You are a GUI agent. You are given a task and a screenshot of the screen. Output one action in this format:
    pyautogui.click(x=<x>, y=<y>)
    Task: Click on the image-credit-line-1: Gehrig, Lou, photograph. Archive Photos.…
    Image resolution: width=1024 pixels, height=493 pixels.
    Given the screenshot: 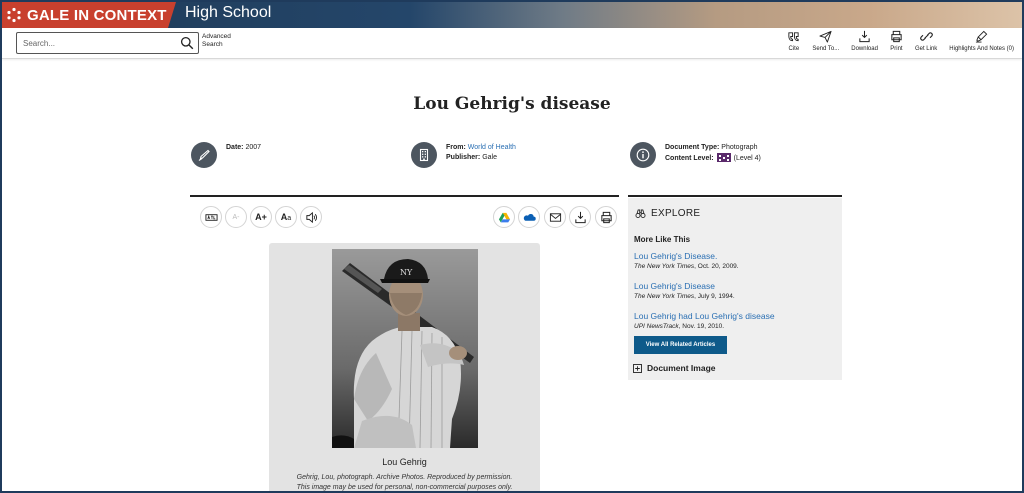 What is the action you would take?
    pyautogui.click(x=404, y=477)
    